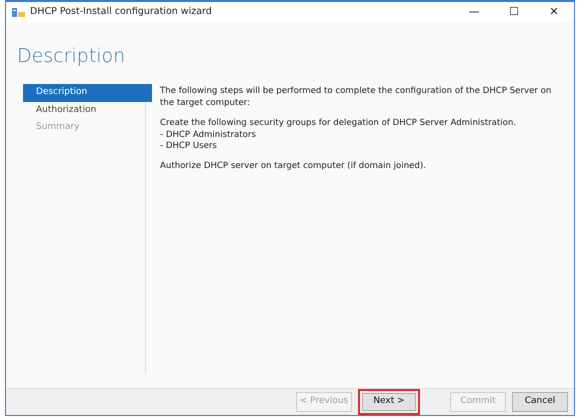  Describe the element at coordinates (356, 98) in the screenshot. I see `paragraph: The following steps will be performed to complete the configuration of the DHCP Server on the target computer:` at that location.